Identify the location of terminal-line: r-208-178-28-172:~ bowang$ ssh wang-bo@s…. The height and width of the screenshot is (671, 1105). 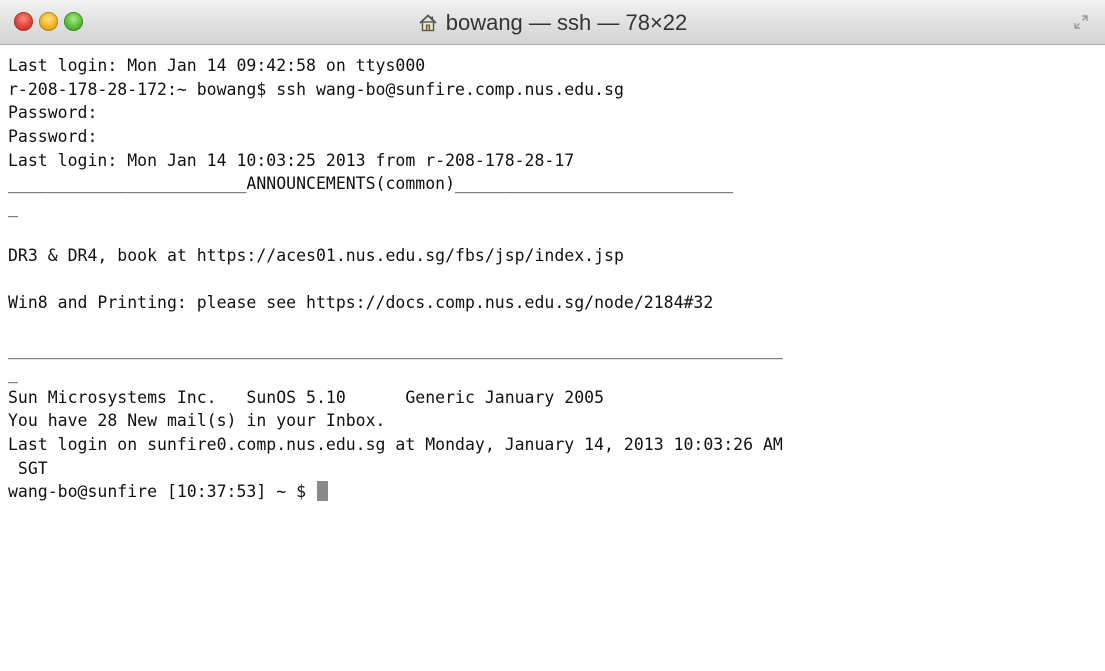
(316, 89).